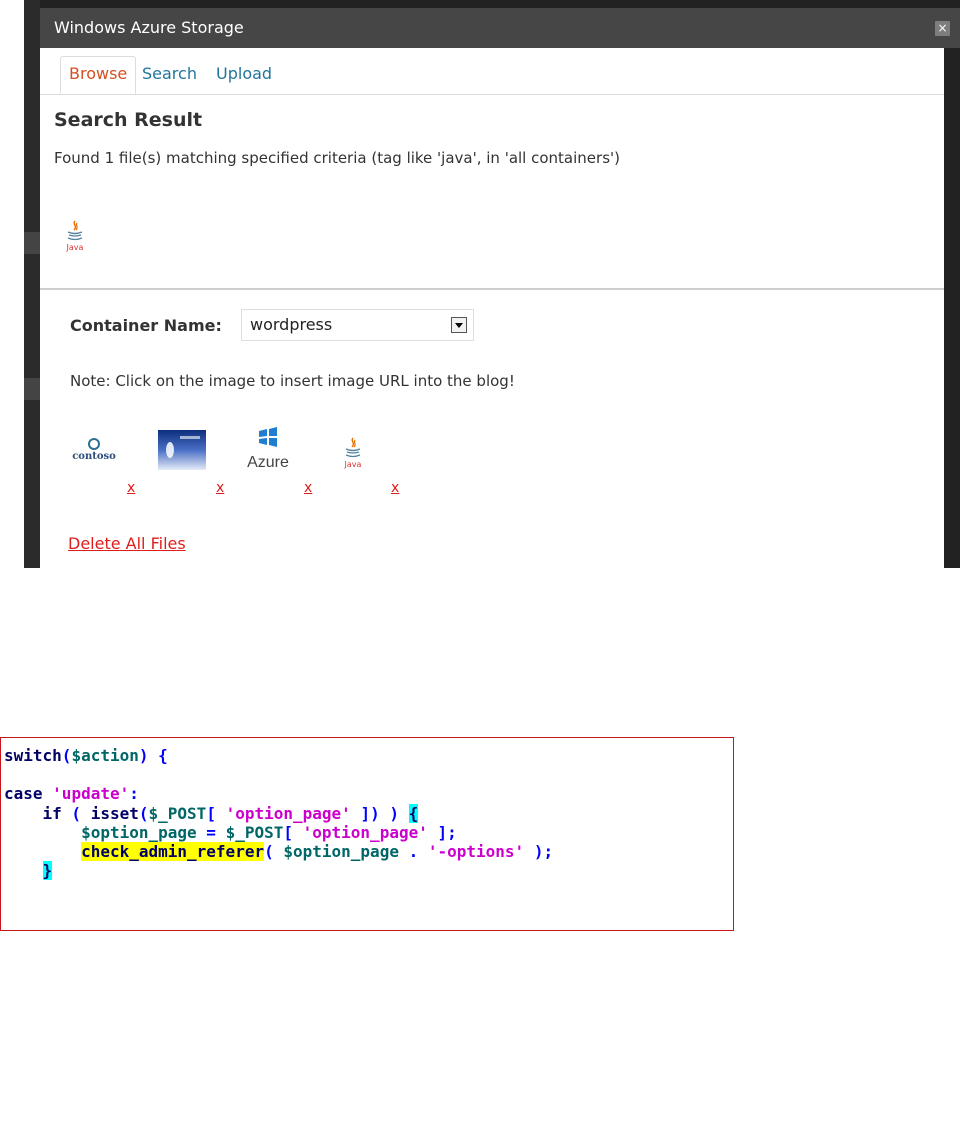 This screenshot has height=1130, width=966. I want to click on tab-browse: Browse, so click(98, 75).